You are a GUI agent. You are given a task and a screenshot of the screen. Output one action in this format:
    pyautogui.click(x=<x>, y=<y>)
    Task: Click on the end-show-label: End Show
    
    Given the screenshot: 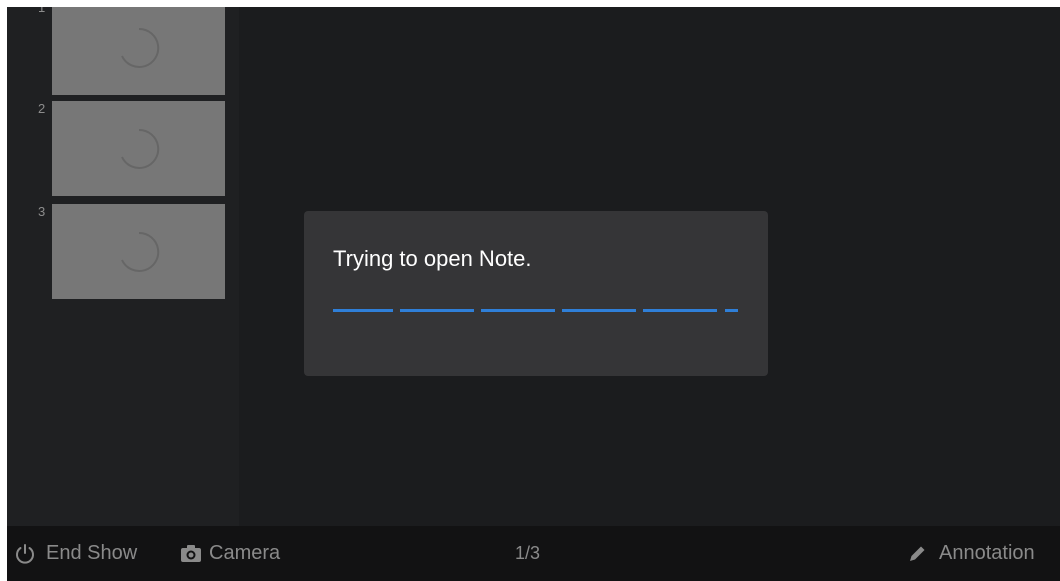 What is the action you would take?
    pyautogui.click(x=92, y=553)
    